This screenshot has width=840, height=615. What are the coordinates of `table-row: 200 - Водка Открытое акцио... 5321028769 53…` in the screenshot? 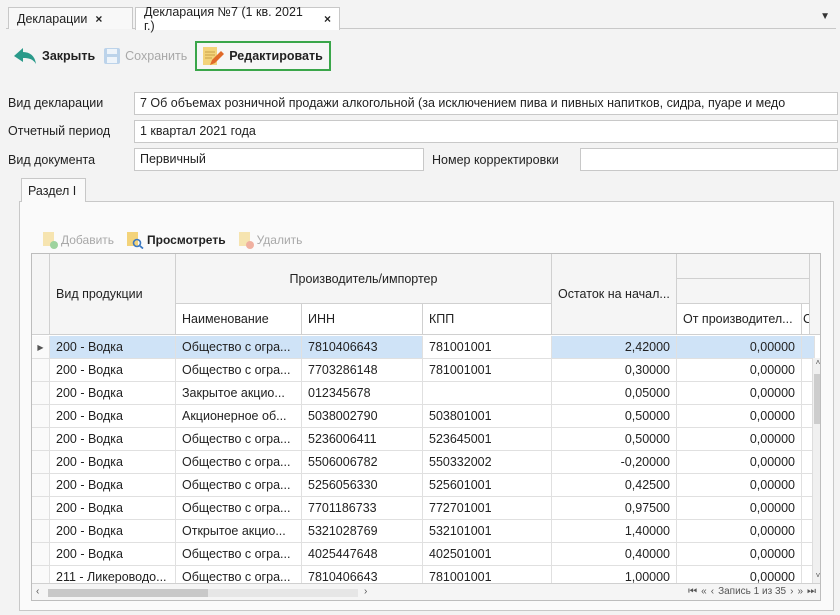 It's located at (423, 531).